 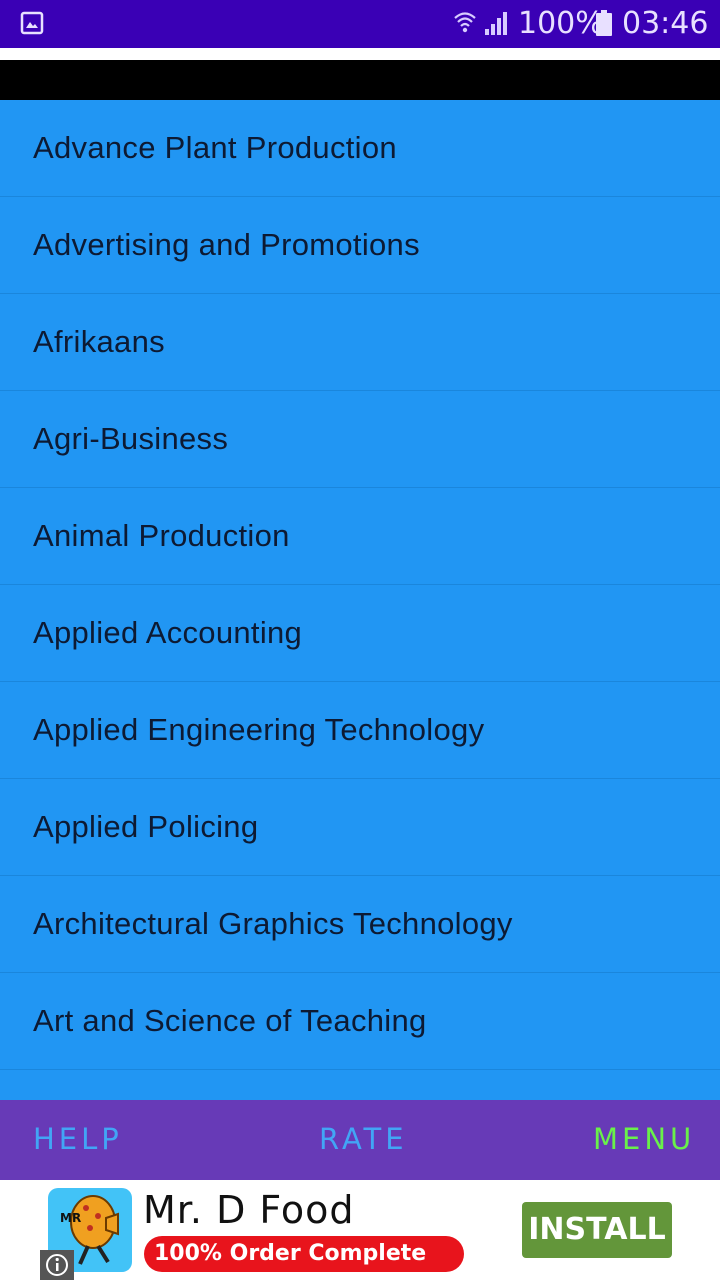 What do you see at coordinates (131, 438) in the screenshot?
I see `list-item-label: Agri-Business` at bounding box center [131, 438].